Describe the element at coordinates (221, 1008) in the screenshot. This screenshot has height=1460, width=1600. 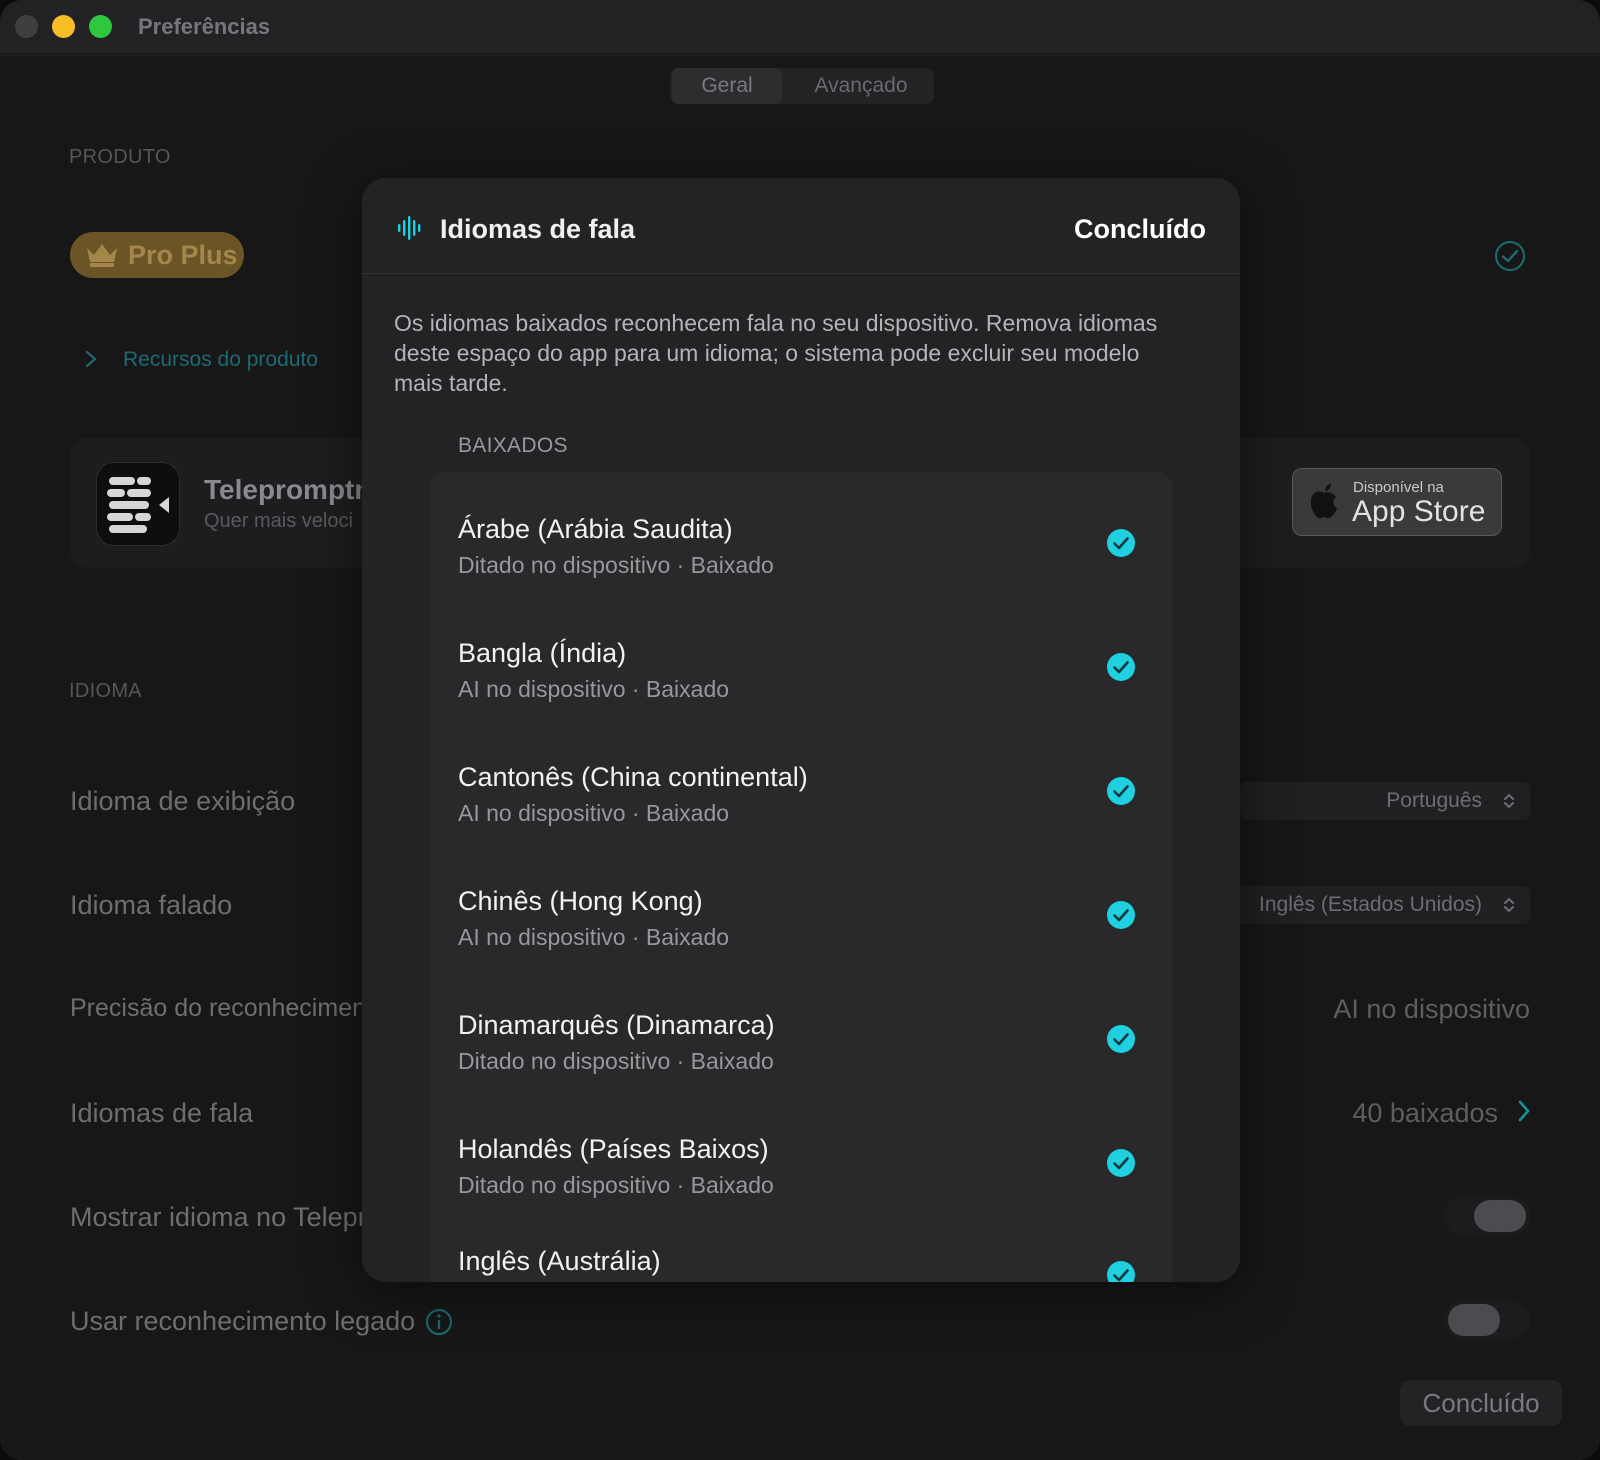
I see `recognition-precision-label: Precisão do reconheciment` at that location.